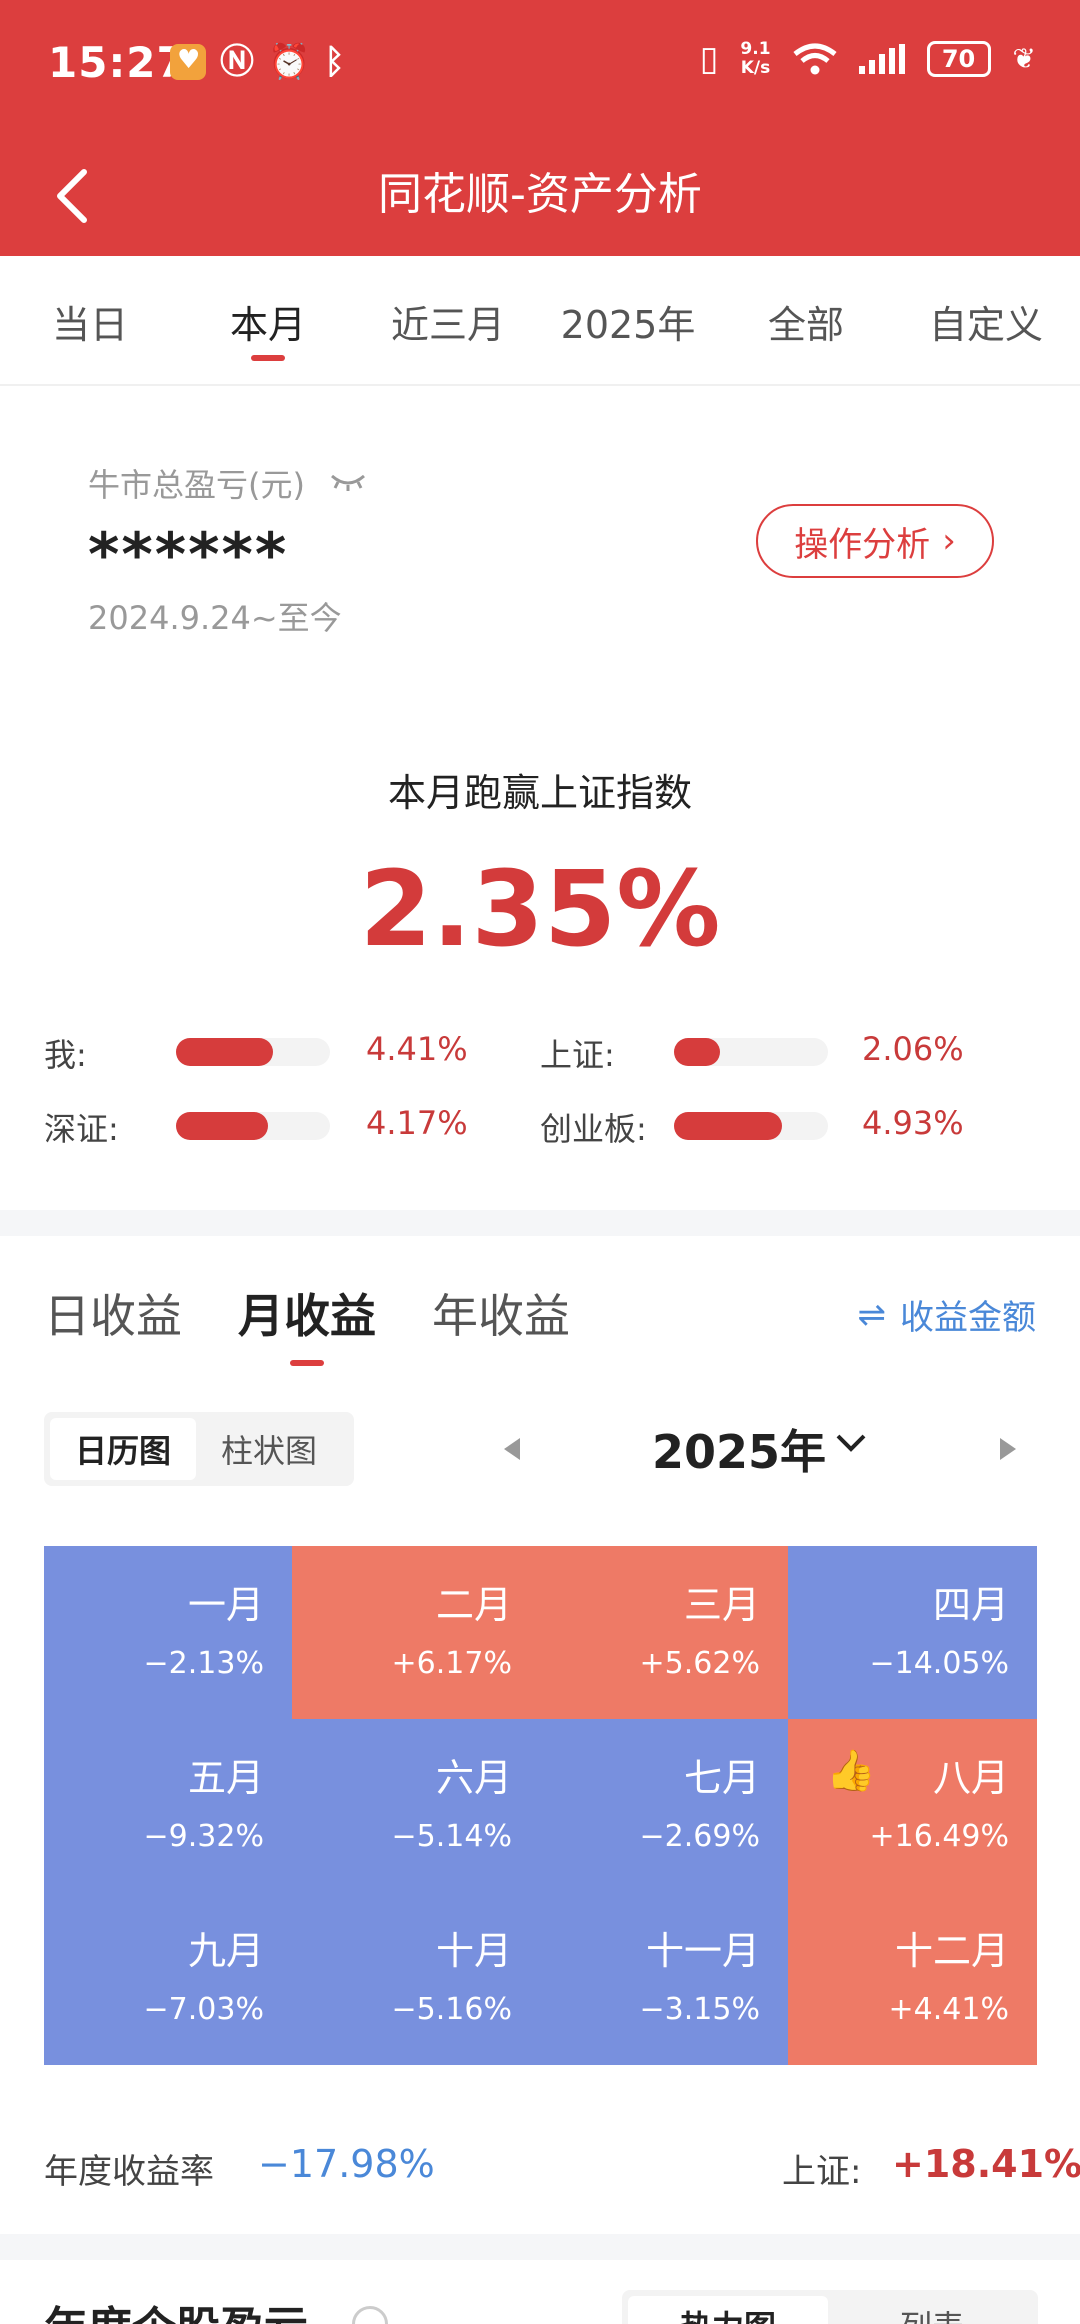 This screenshot has width=1080, height=2324. Describe the element at coordinates (370, 2315) in the screenshot. I see `help-icon` at that location.